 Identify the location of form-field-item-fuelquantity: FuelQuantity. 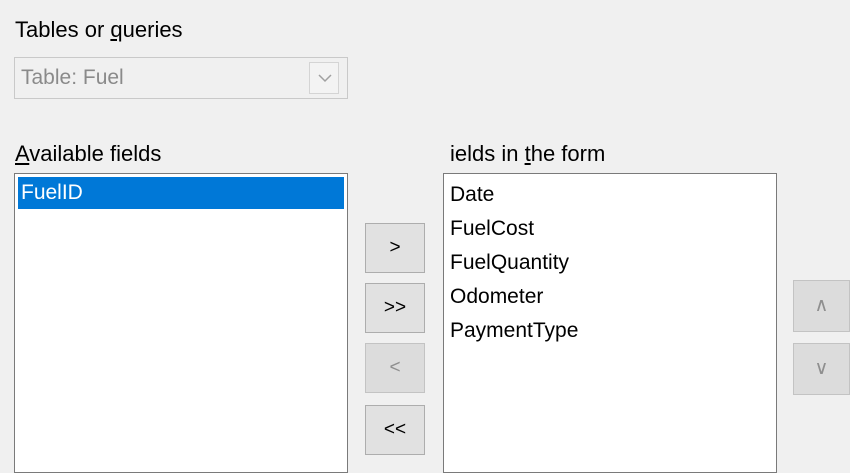
(610, 263).